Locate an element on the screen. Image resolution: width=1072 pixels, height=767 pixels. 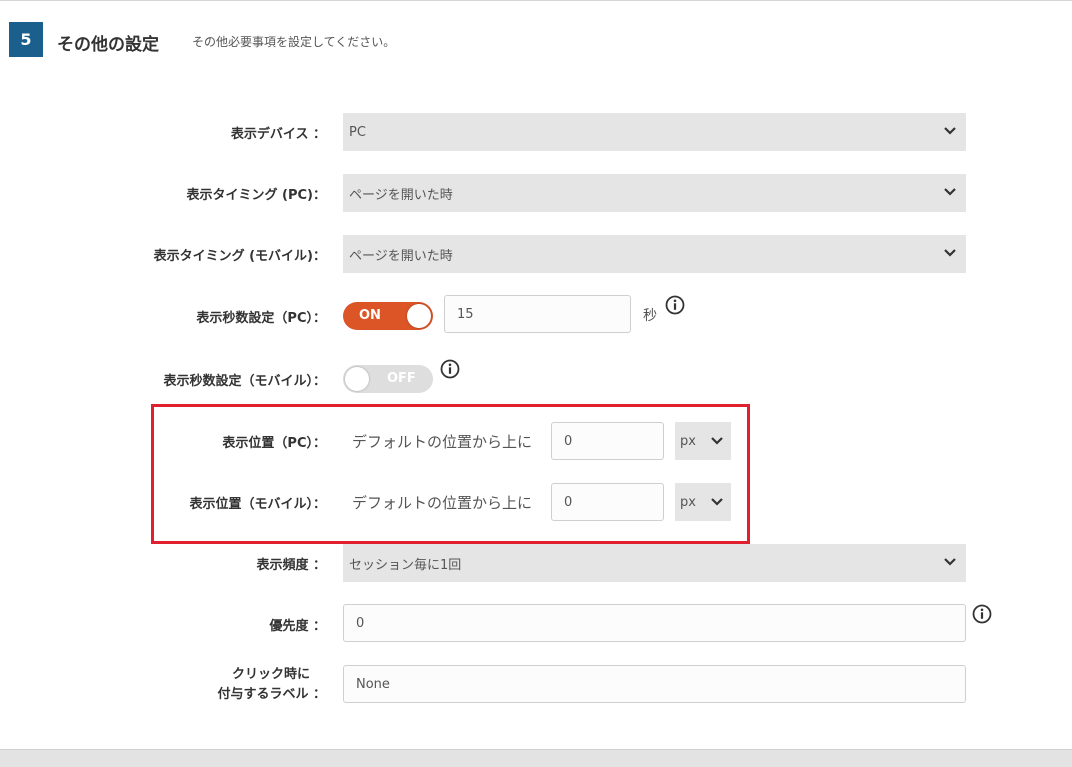
position-mobile-value: 0 is located at coordinates (568, 502).